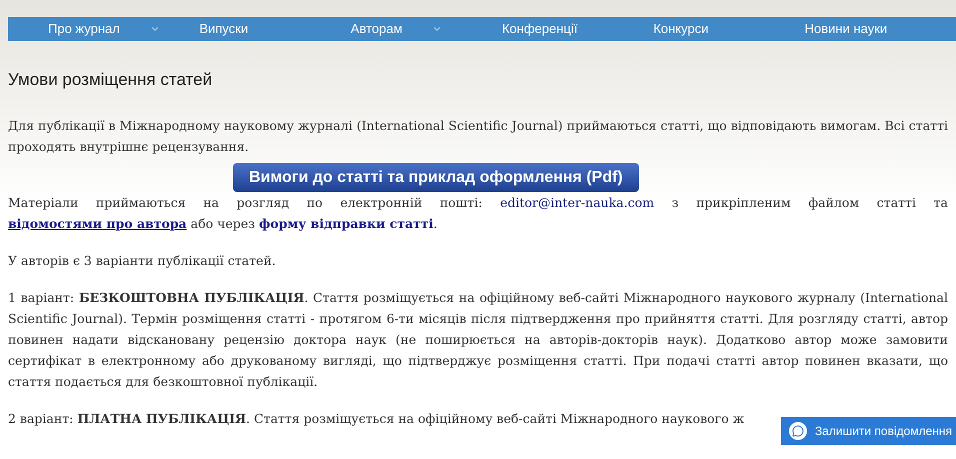 The image size is (956, 459). What do you see at coordinates (478, 136) in the screenshot?
I see `paragraph: Для публікації в Міжнародному науковому журналі (International Scientific Journal) приймаються статті, що відповідають вимогам. Всі статті проходять внутрішнє рецензування.` at bounding box center [478, 136].